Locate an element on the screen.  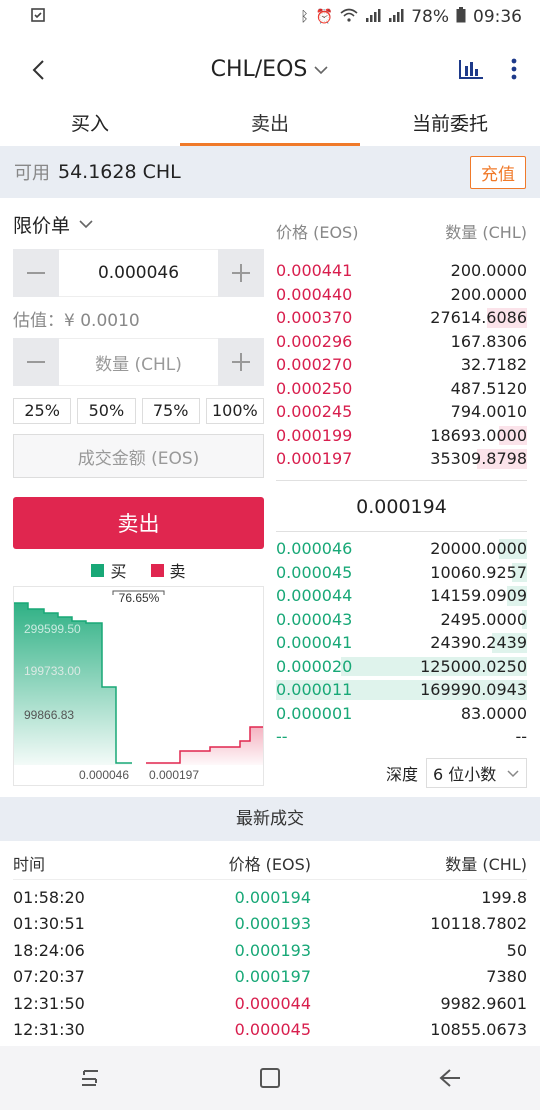
ask-row: 0.000441 200.0000 is located at coordinates (401, 271).